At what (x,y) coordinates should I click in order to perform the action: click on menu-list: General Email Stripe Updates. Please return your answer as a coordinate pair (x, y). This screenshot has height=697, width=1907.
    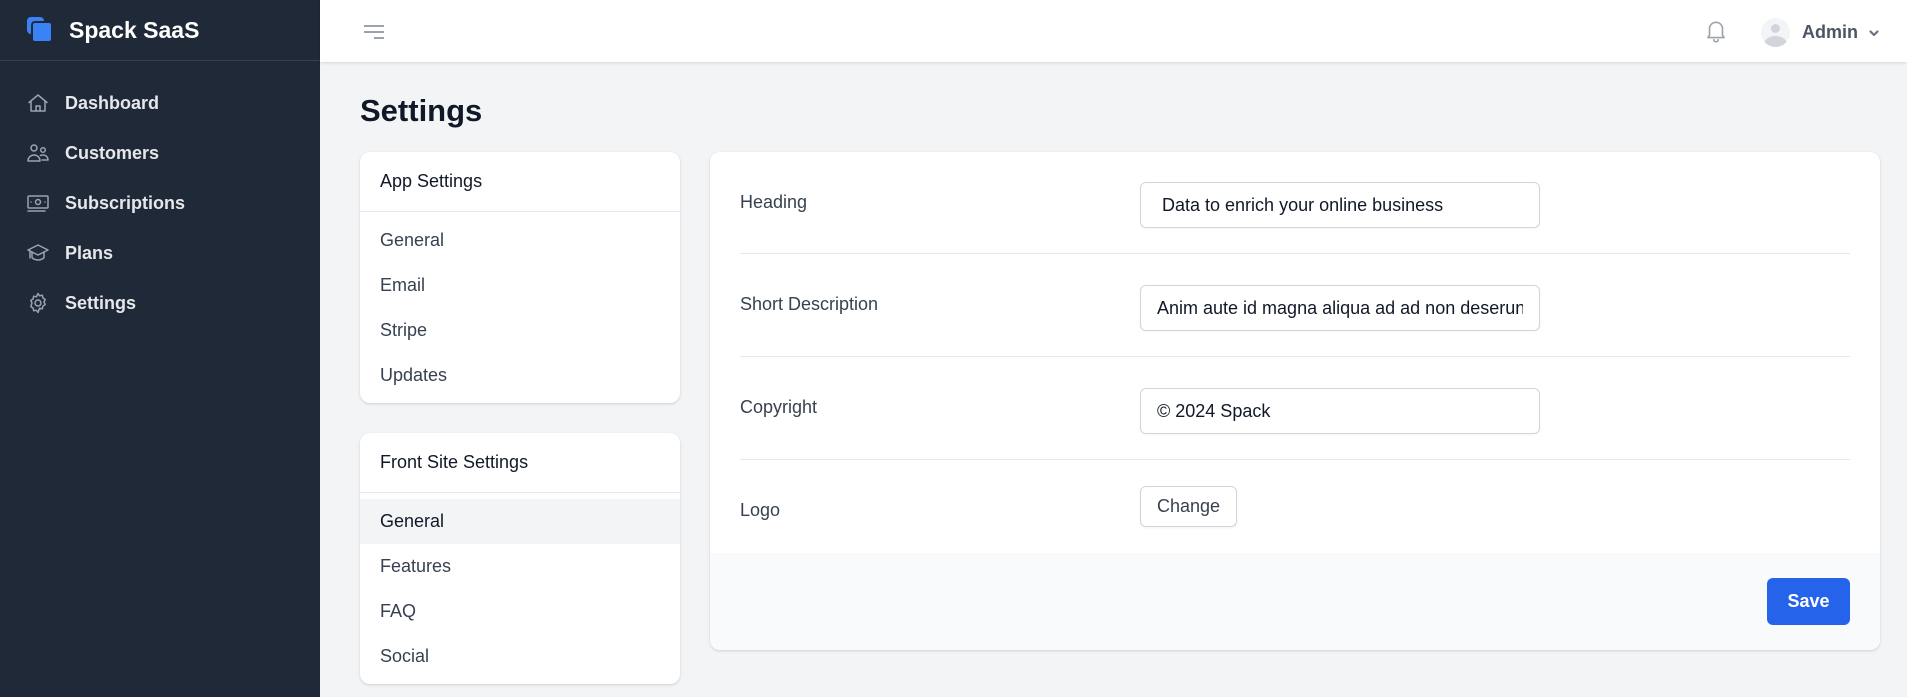
    Looking at the image, I should click on (520, 305).